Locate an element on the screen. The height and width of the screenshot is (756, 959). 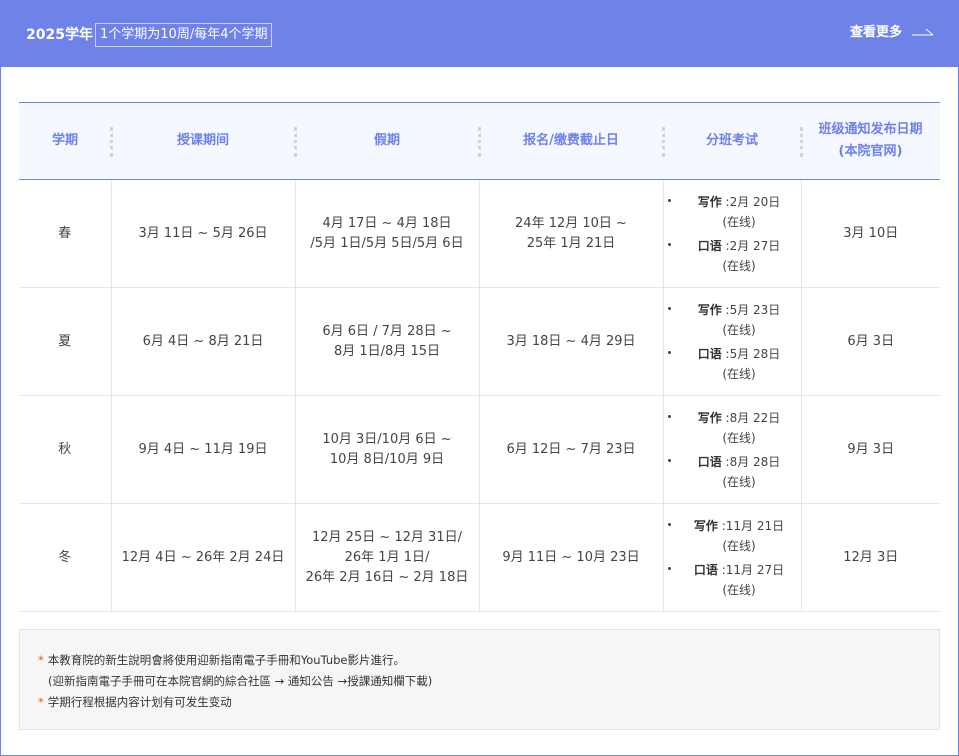
period-cell: 6月 4日 ~ 8月 21日 is located at coordinates (202, 341).